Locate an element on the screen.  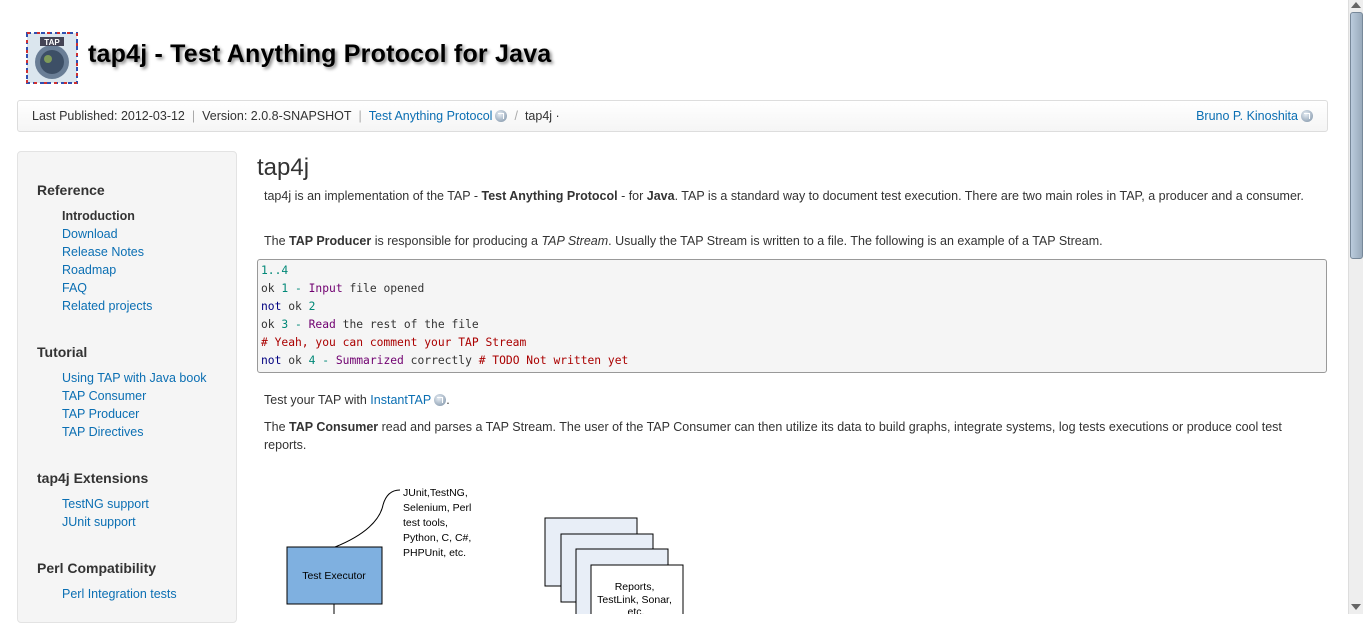
vertical-scrollbar is located at coordinates (1355, 307).